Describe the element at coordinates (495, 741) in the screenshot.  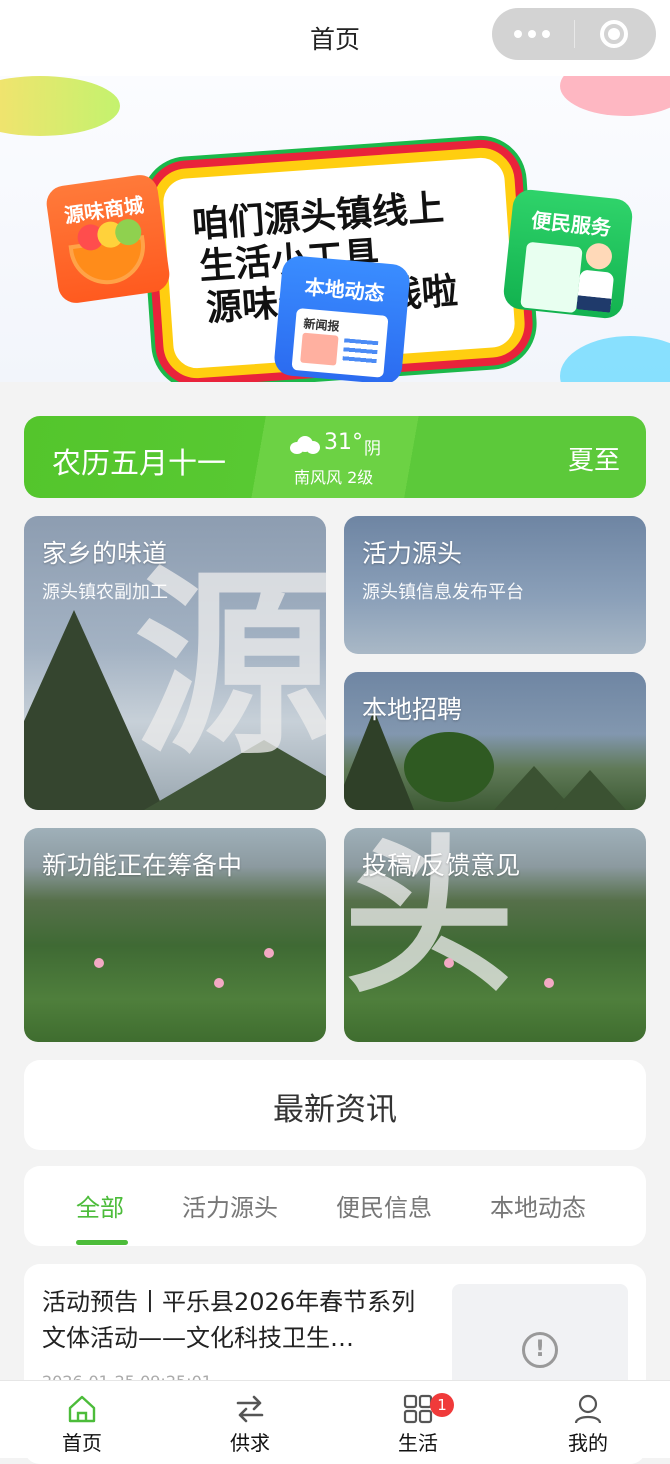
I see `tile-local-jobs: 本地招聘` at that location.